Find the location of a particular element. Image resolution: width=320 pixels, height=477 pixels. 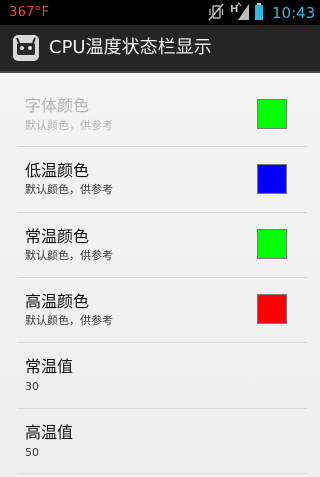

action-bar: CPU温度状态栏显示 is located at coordinates (160, 49).